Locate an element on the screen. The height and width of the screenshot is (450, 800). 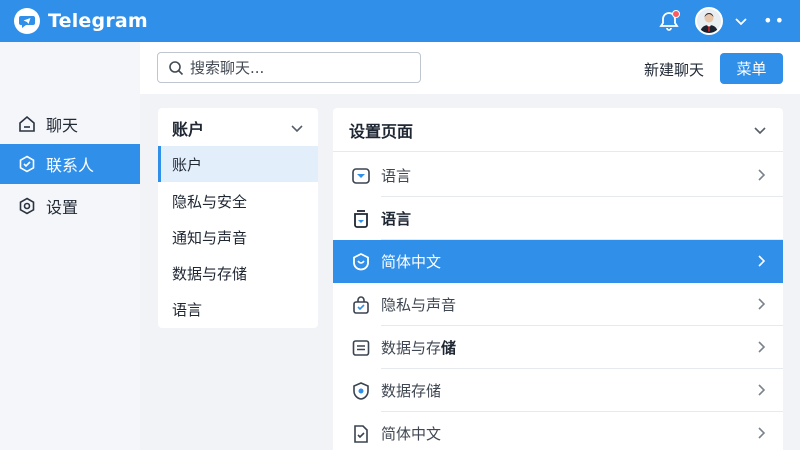
sidebar-item-settings: 设置 is located at coordinates (70, 206).